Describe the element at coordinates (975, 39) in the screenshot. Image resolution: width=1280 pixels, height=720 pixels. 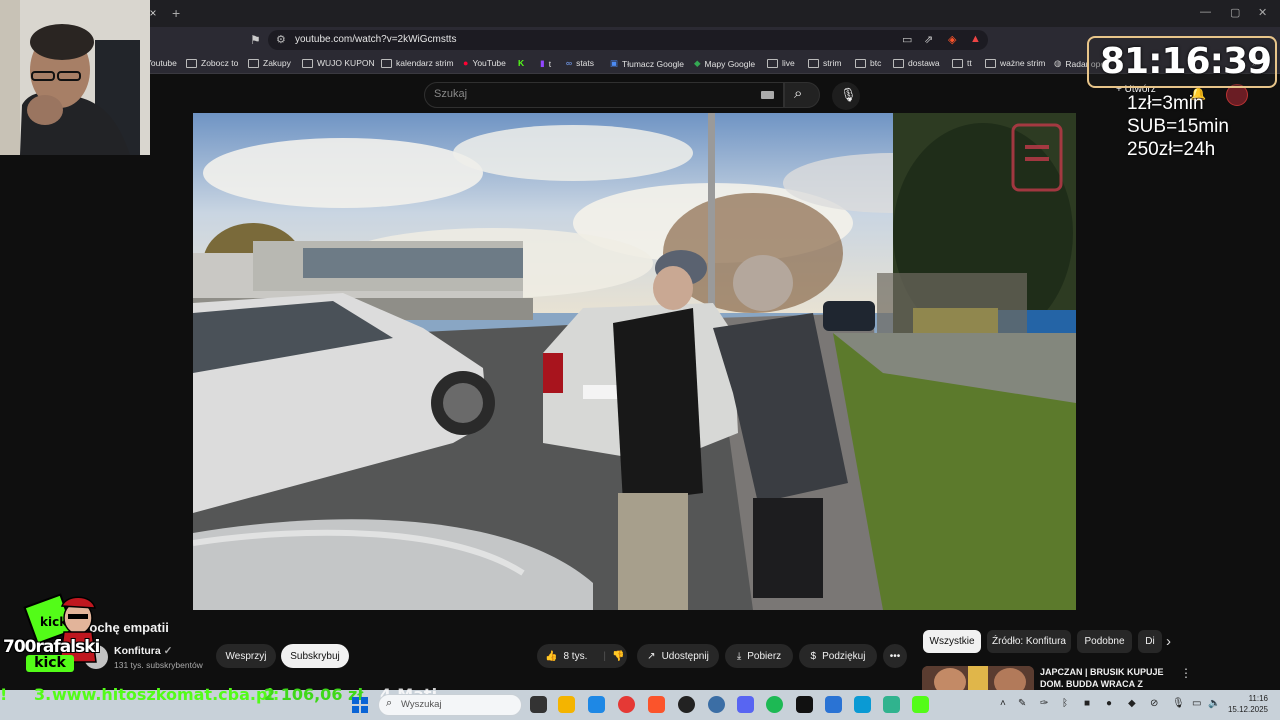
I see `rewards-icon: ▲` at that location.